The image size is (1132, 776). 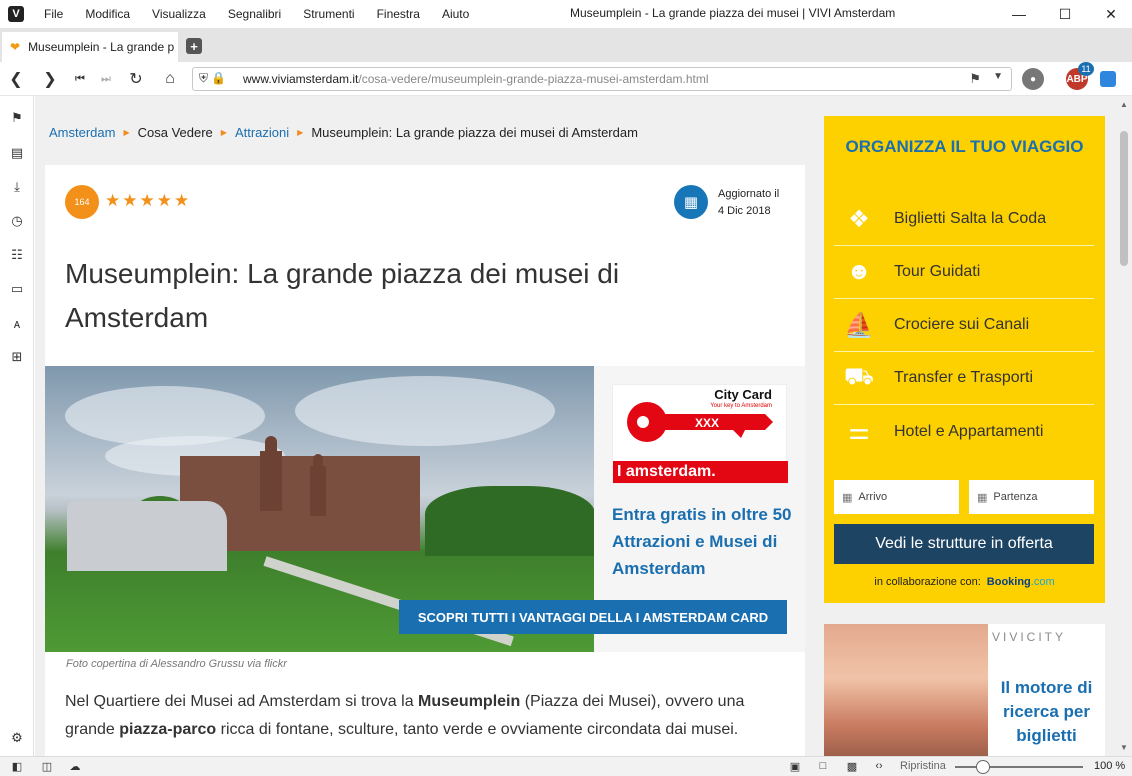 I want to click on updated-info: Aggiornato il 4 Dic 2018, so click(x=758, y=203).